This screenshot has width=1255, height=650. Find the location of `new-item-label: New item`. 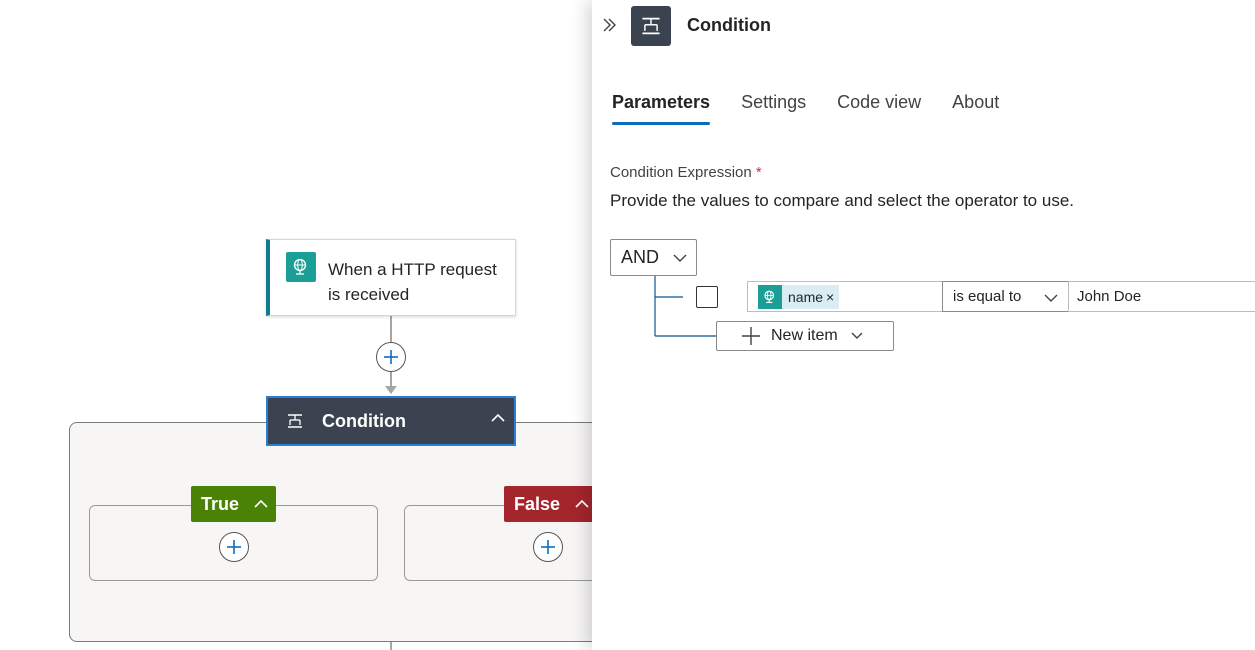

new-item-label: New item is located at coordinates (804, 335).